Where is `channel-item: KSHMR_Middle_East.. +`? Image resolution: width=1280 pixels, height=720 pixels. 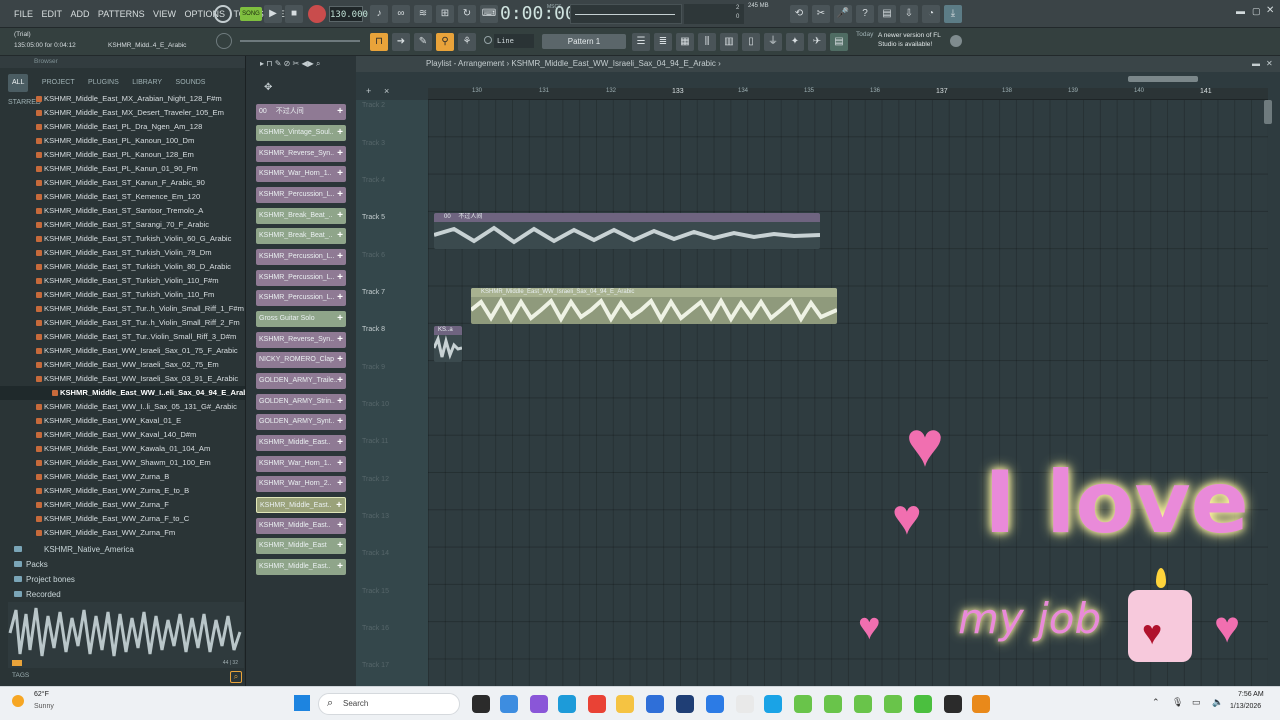 channel-item: KSHMR_Middle_East.. + is located at coordinates (301, 526).